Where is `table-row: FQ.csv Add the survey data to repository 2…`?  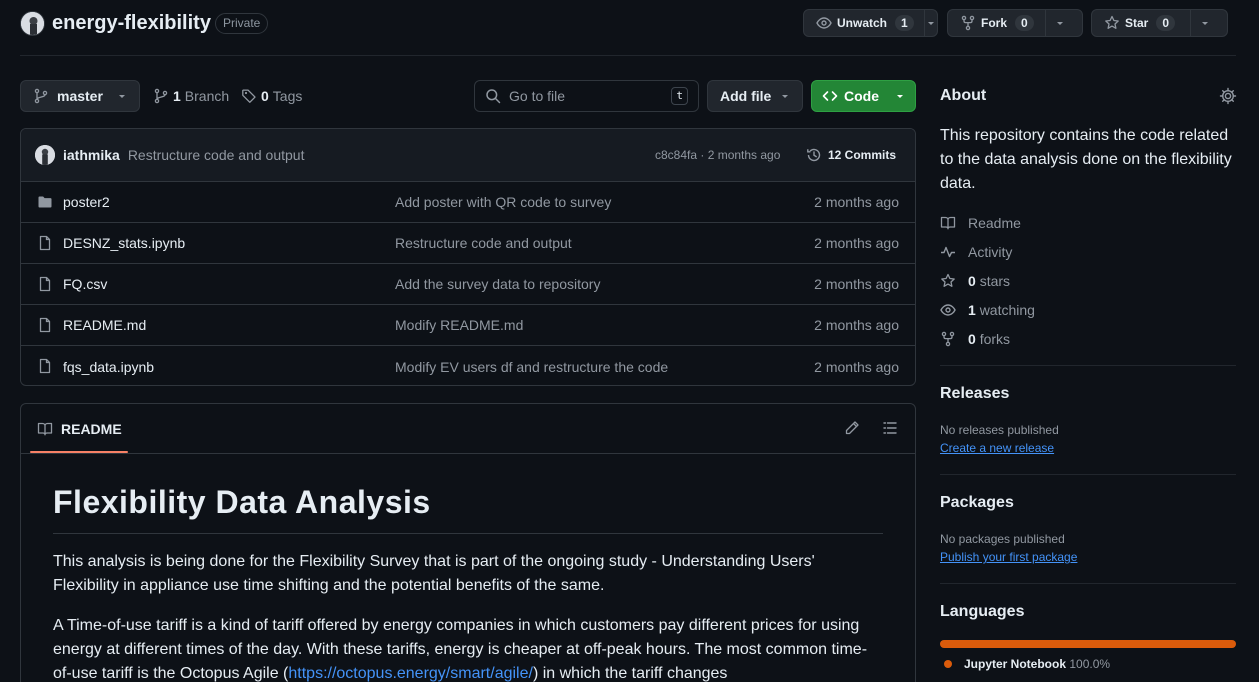 table-row: FQ.csv Add the survey data to repository 2… is located at coordinates (468, 284).